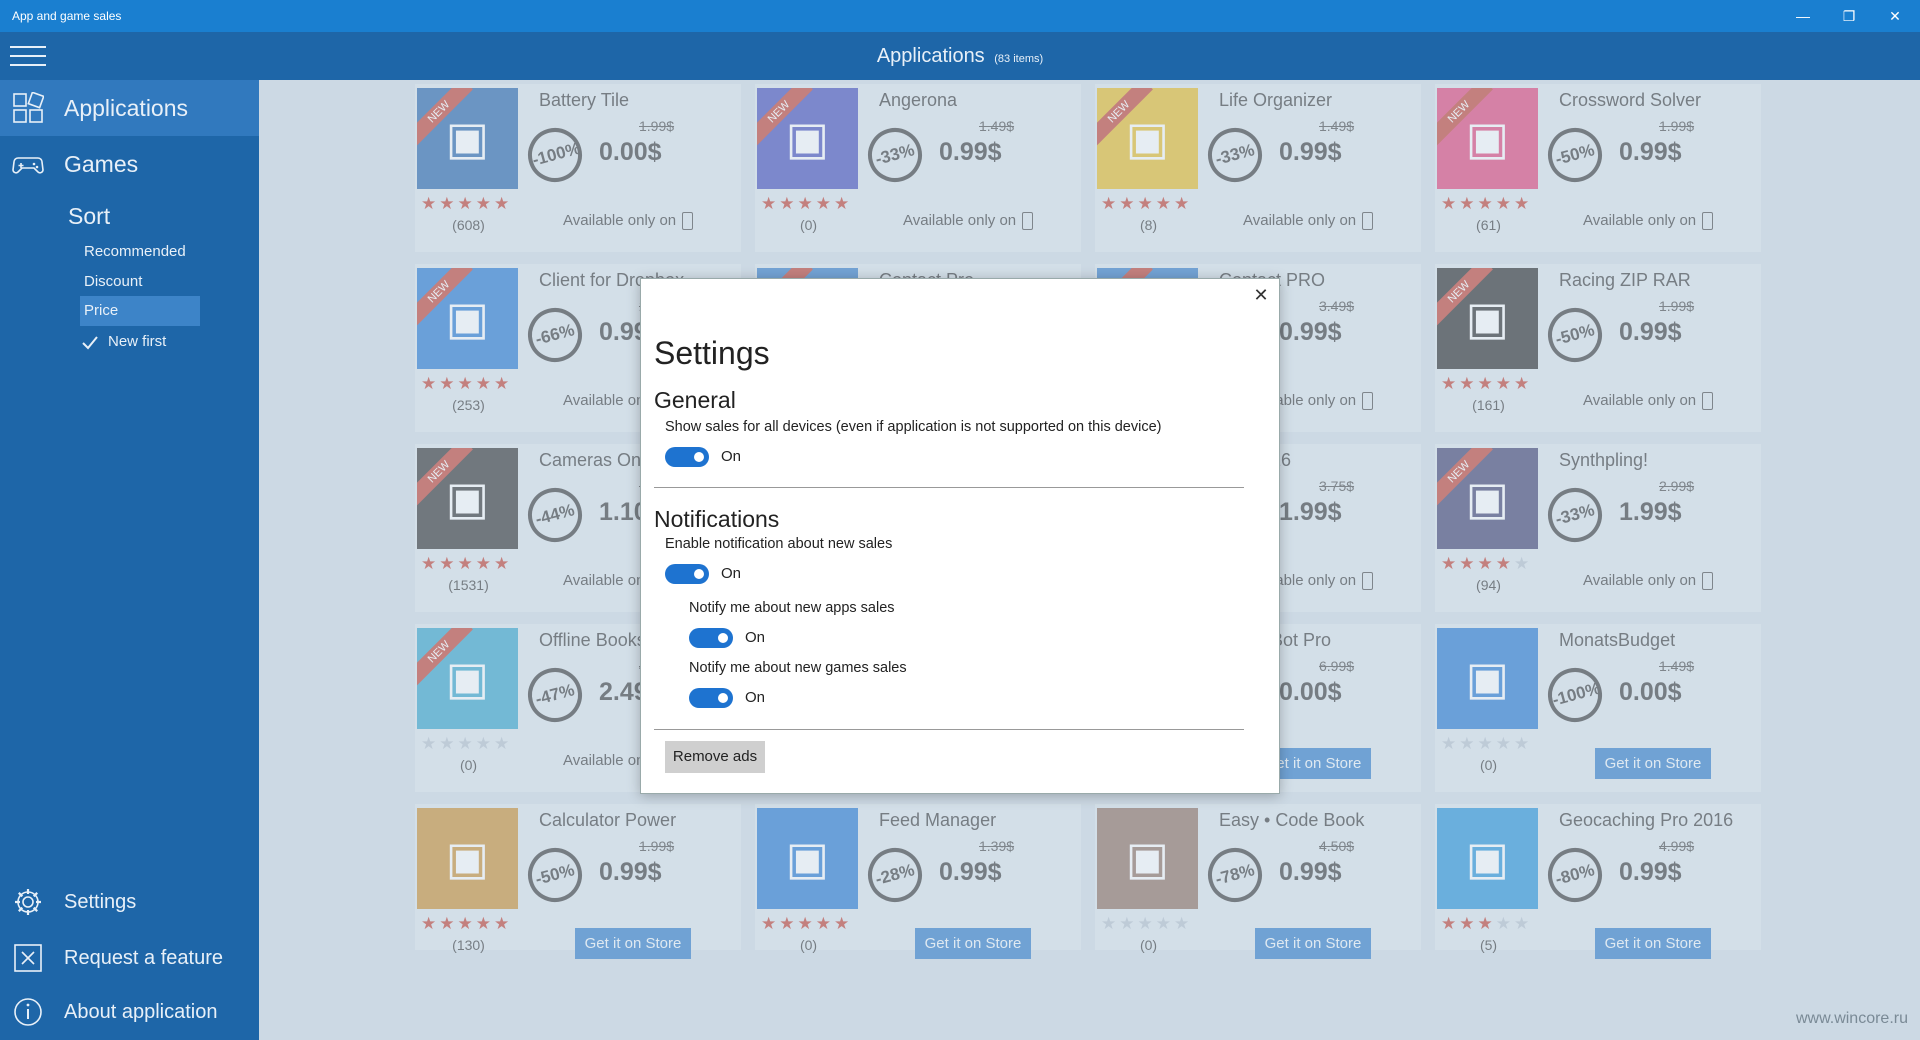 The width and height of the screenshot is (1920, 1040). What do you see at coordinates (67, 16) in the screenshot?
I see `window-title: App and game sales` at bounding box center [67, 16].